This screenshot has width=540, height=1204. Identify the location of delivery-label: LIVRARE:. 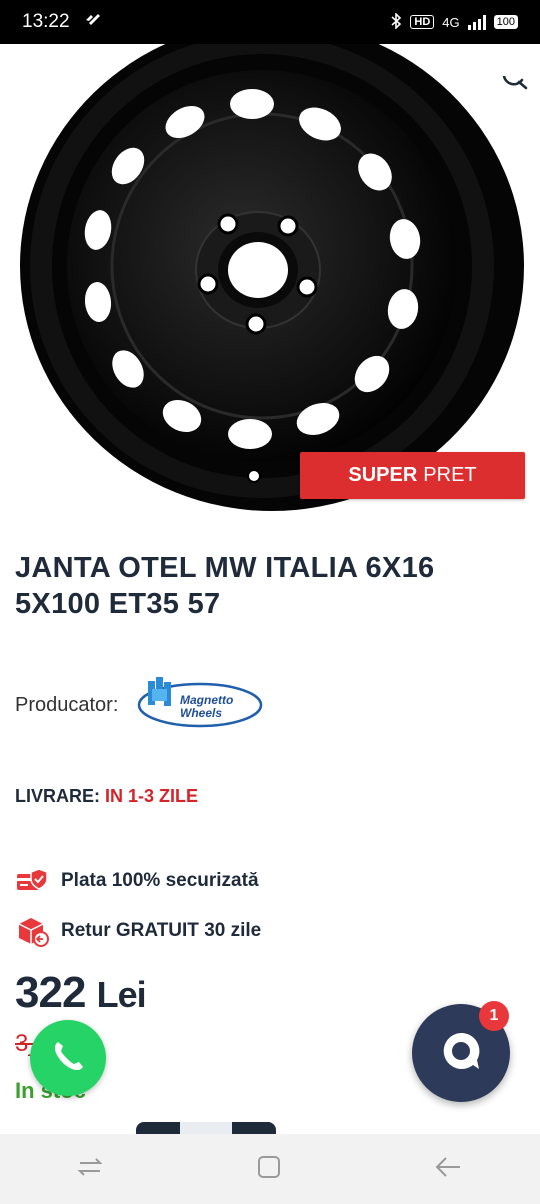
(57, 796).